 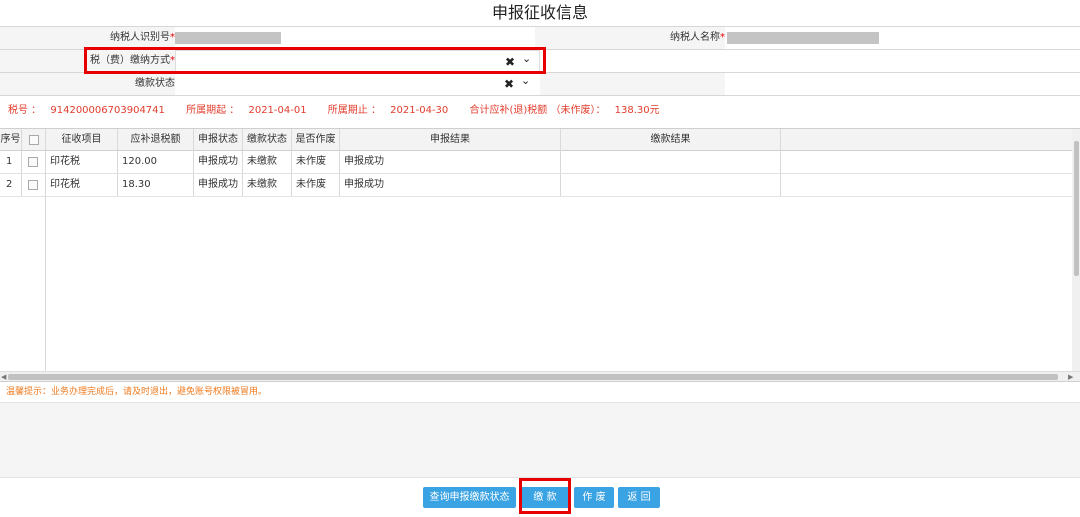 I want to click on period-start: 所属期起 ： 2021-04-01, so click(x=246, y=110).